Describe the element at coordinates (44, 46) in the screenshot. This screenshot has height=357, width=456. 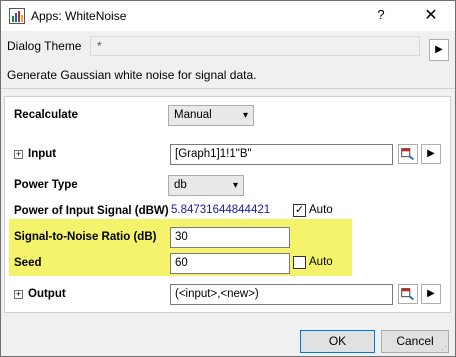
I see `dialog-theme-label: Dialog Theme` at that location.